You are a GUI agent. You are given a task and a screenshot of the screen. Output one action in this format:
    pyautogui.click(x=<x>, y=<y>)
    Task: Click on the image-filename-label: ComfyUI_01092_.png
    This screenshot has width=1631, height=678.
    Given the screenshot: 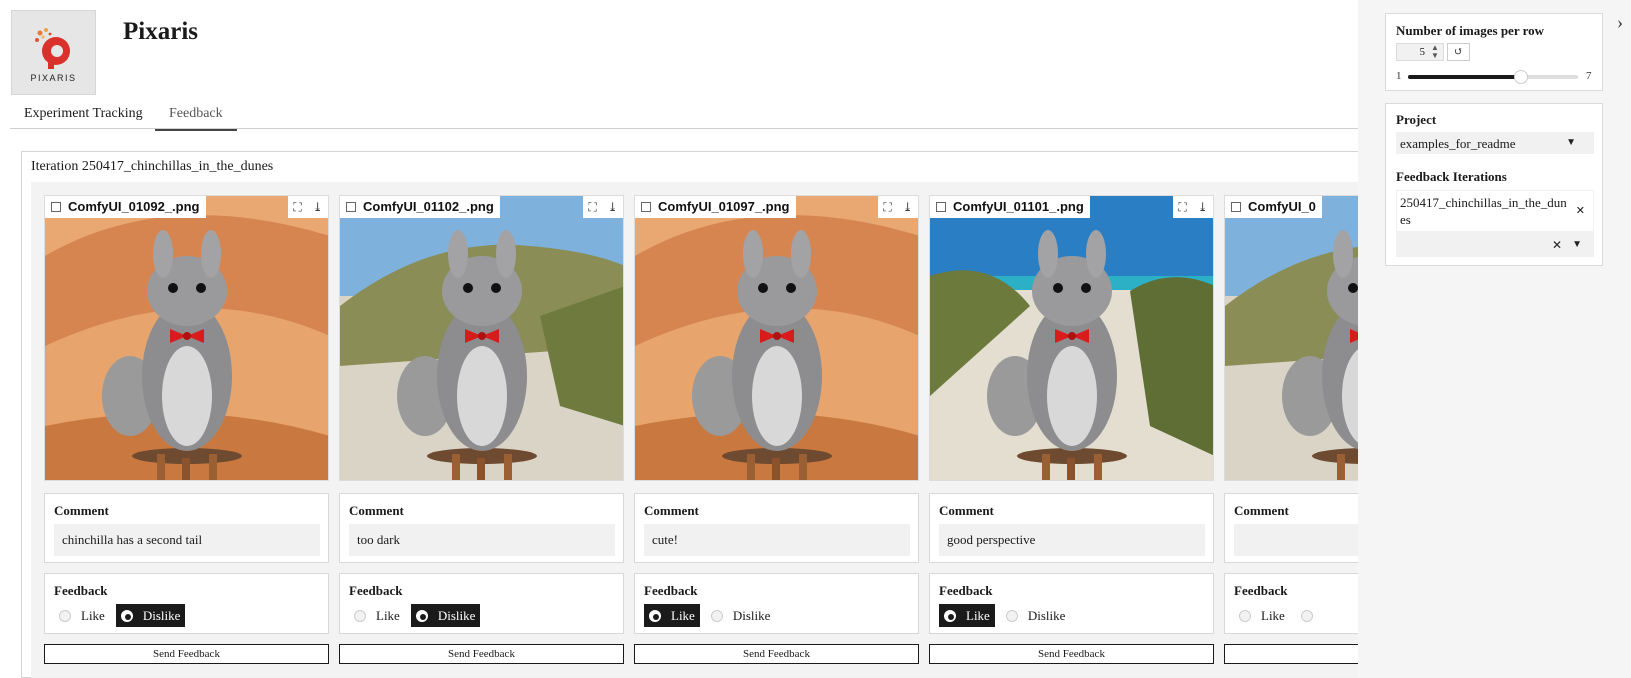 What is the action you would take?
    pyautogui.click(x=125, y=207)
    